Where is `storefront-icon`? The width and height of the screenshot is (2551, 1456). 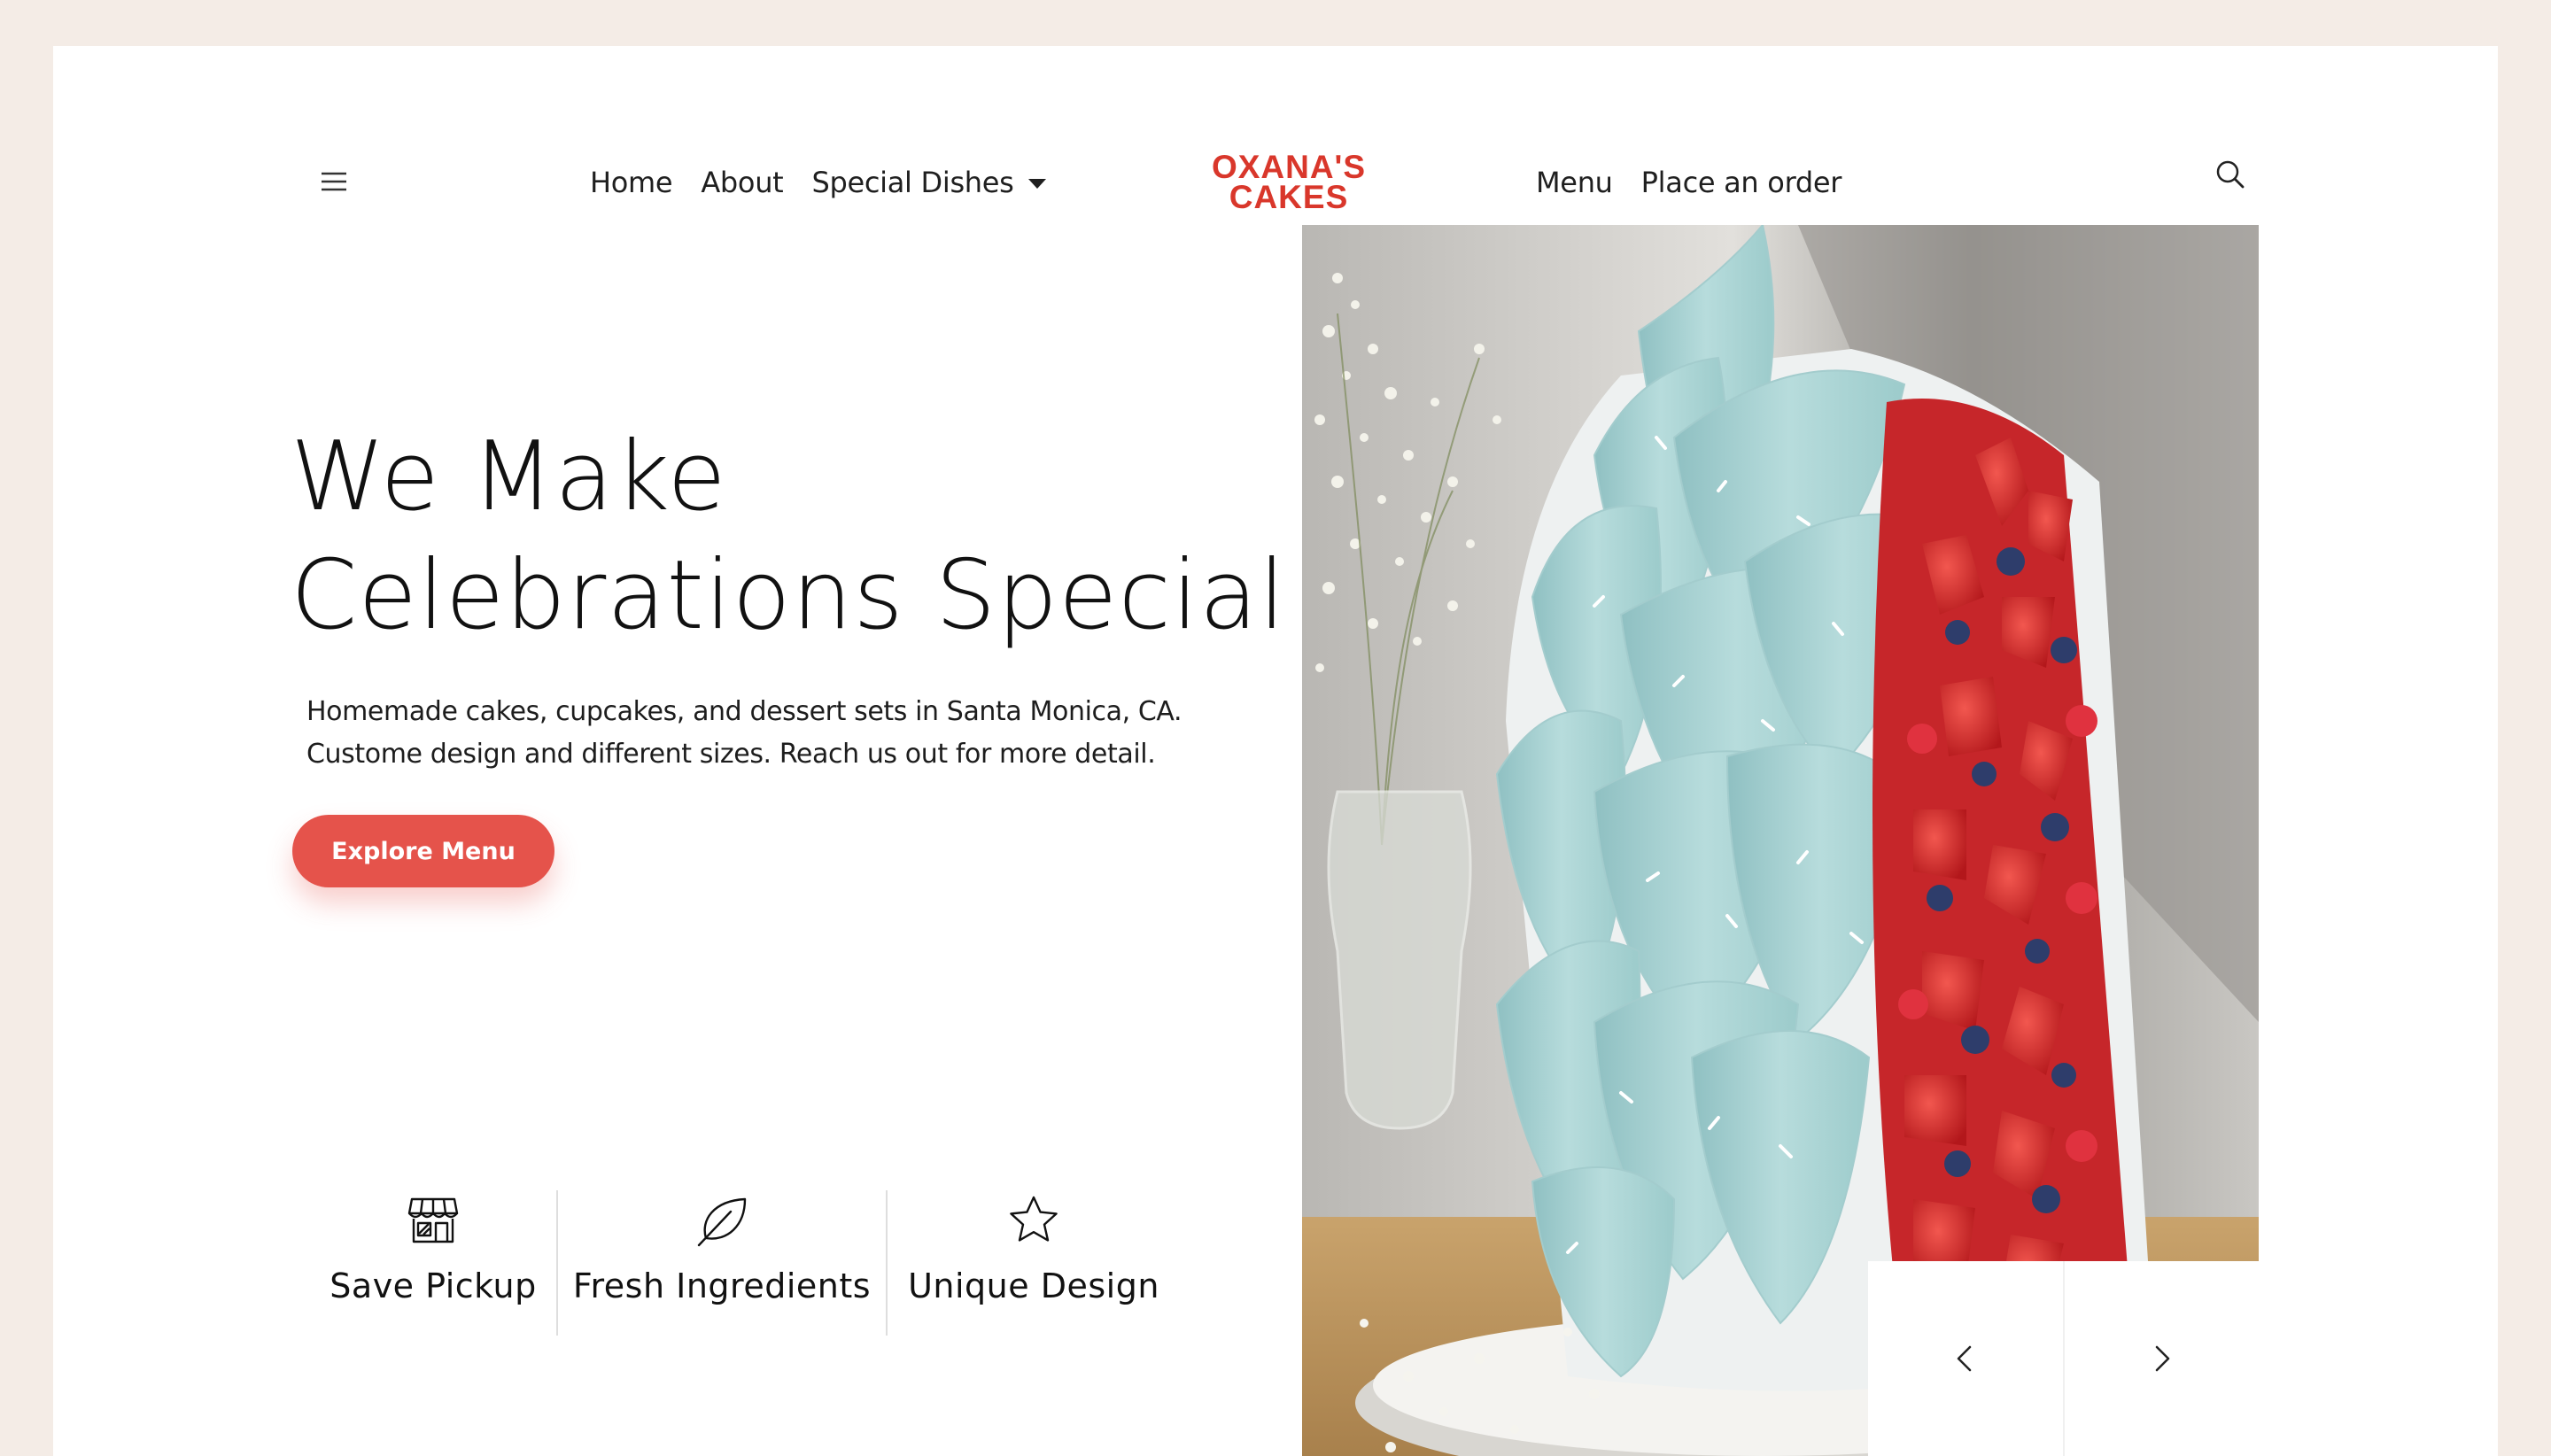 storefront-icon is located at coordinates (433, 1220).